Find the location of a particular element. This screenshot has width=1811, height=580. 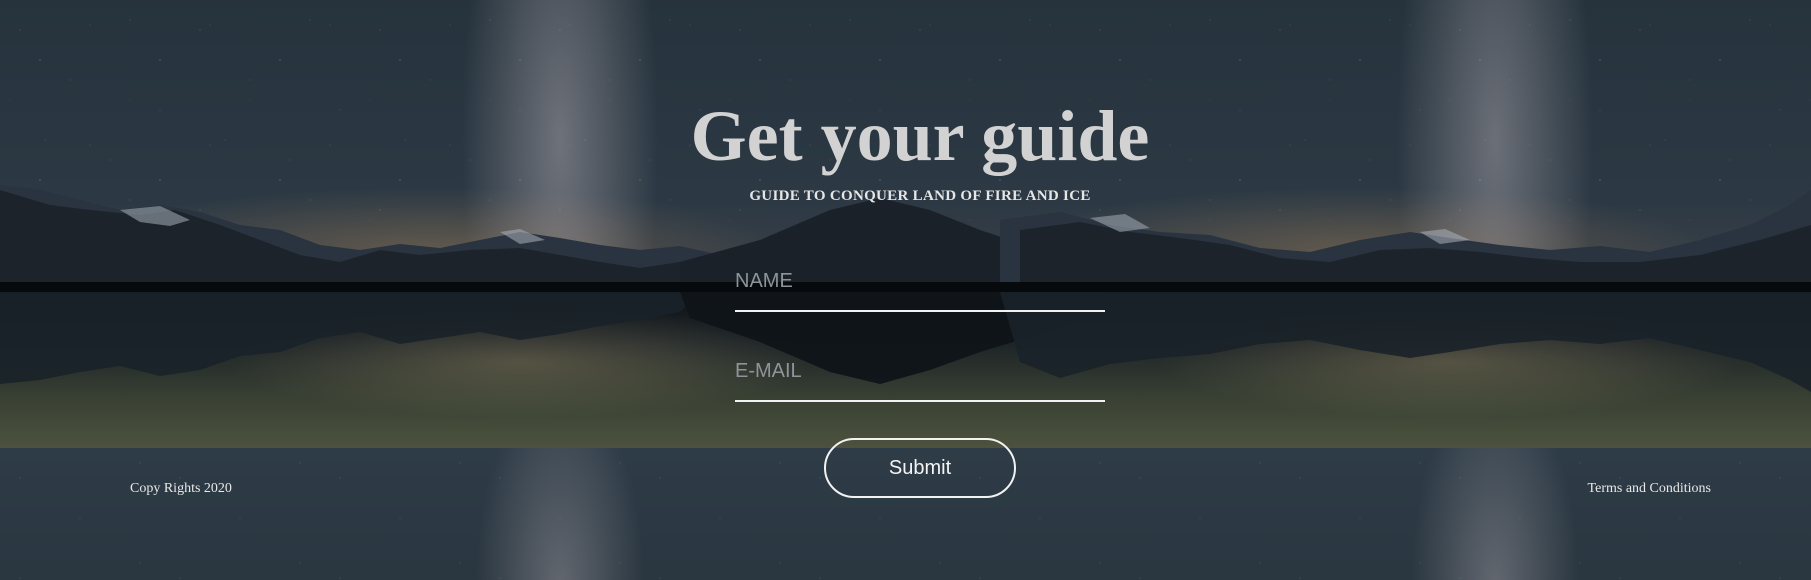

reflection-right is located at coordinates (1405, 342).